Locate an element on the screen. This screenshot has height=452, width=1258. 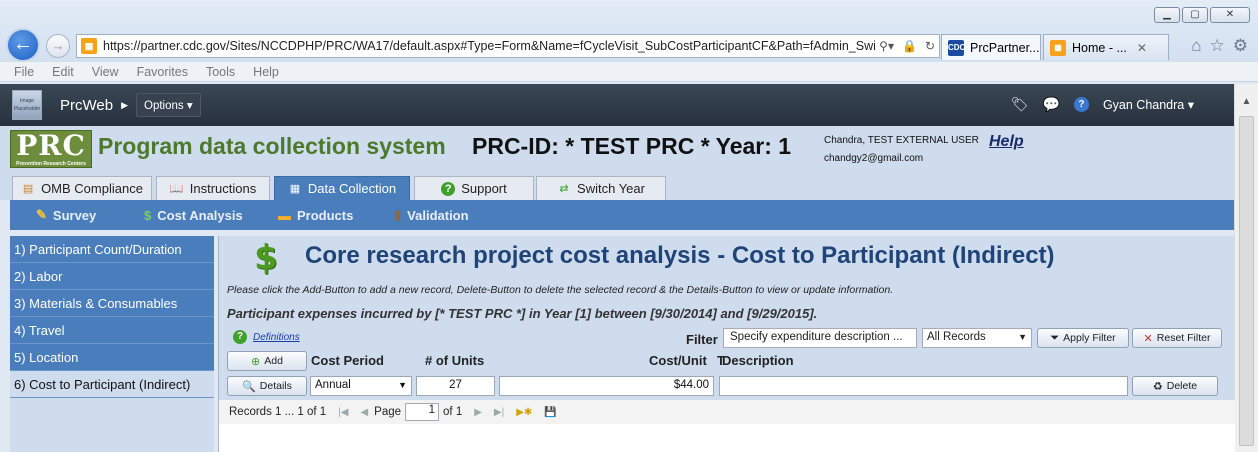
user-info-name: Chandra, TEST EXTERNAL USER is located at coordinates (901, 140).